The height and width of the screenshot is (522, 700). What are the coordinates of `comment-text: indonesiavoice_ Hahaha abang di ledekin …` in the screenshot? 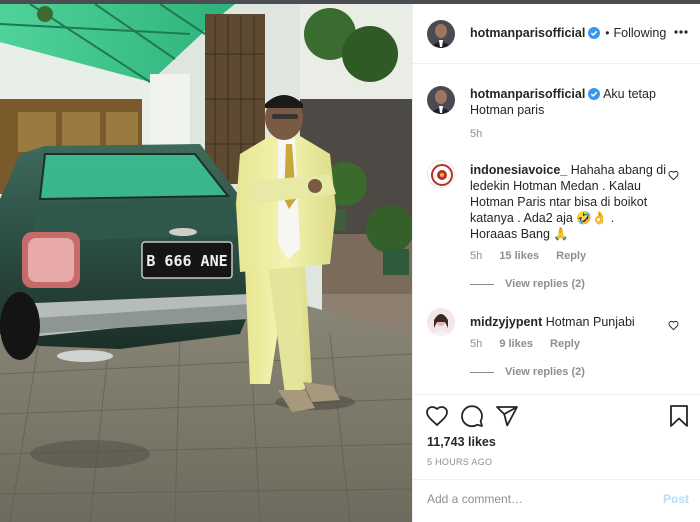 It's located at (570, 202).